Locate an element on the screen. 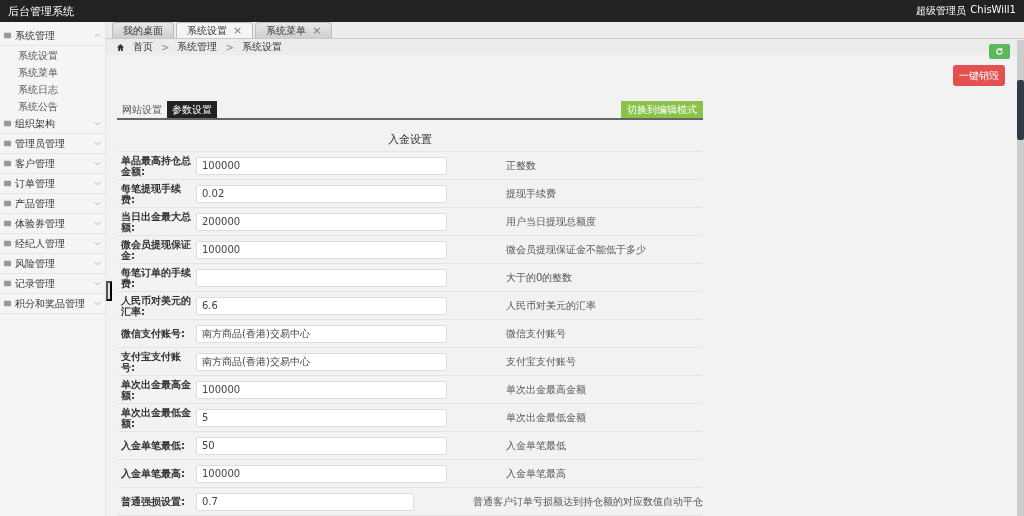  breadcrumb-item: 系统管理 is located at coordinates (197, 47).